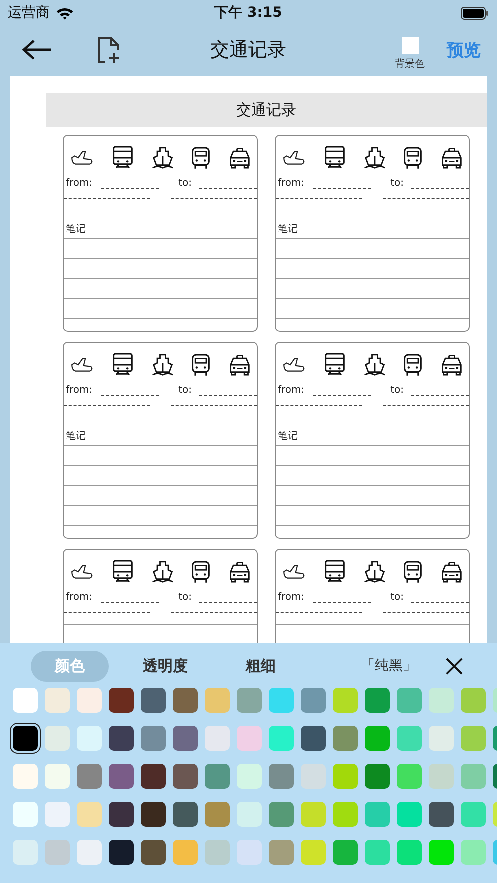  Describe the element at coordinates (291, 390) in the screenshot. I see `from-label: from:` at that location.